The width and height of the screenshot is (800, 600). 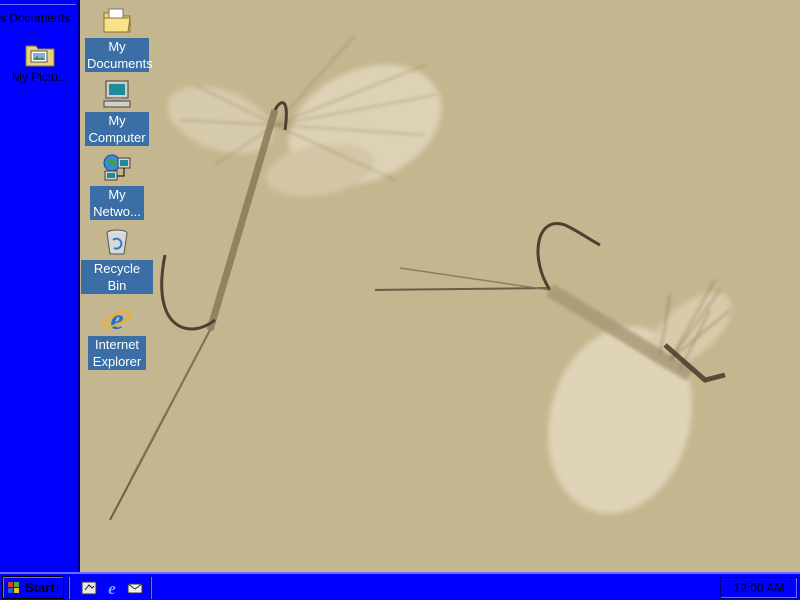 What do you see at coordinates (117, 20) in the screenshot?
I see `folder-icon` at bounding box center [117, 20].